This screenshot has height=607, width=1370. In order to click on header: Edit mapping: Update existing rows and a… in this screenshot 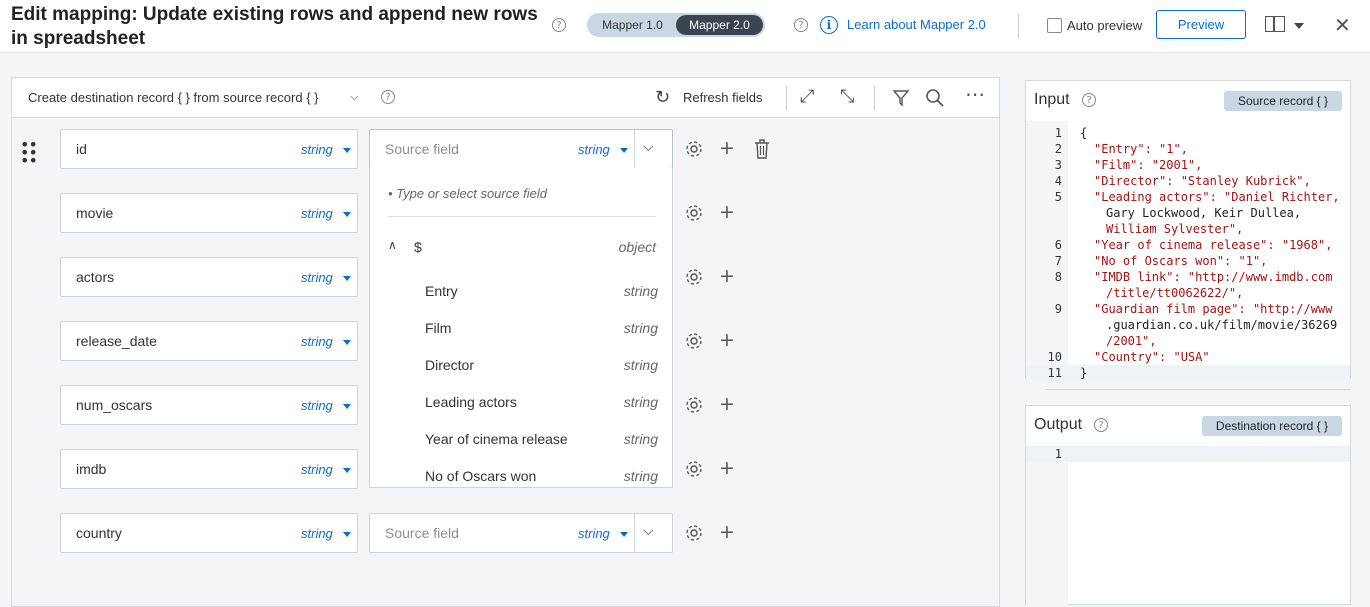, I will do `click(685, 26)`.